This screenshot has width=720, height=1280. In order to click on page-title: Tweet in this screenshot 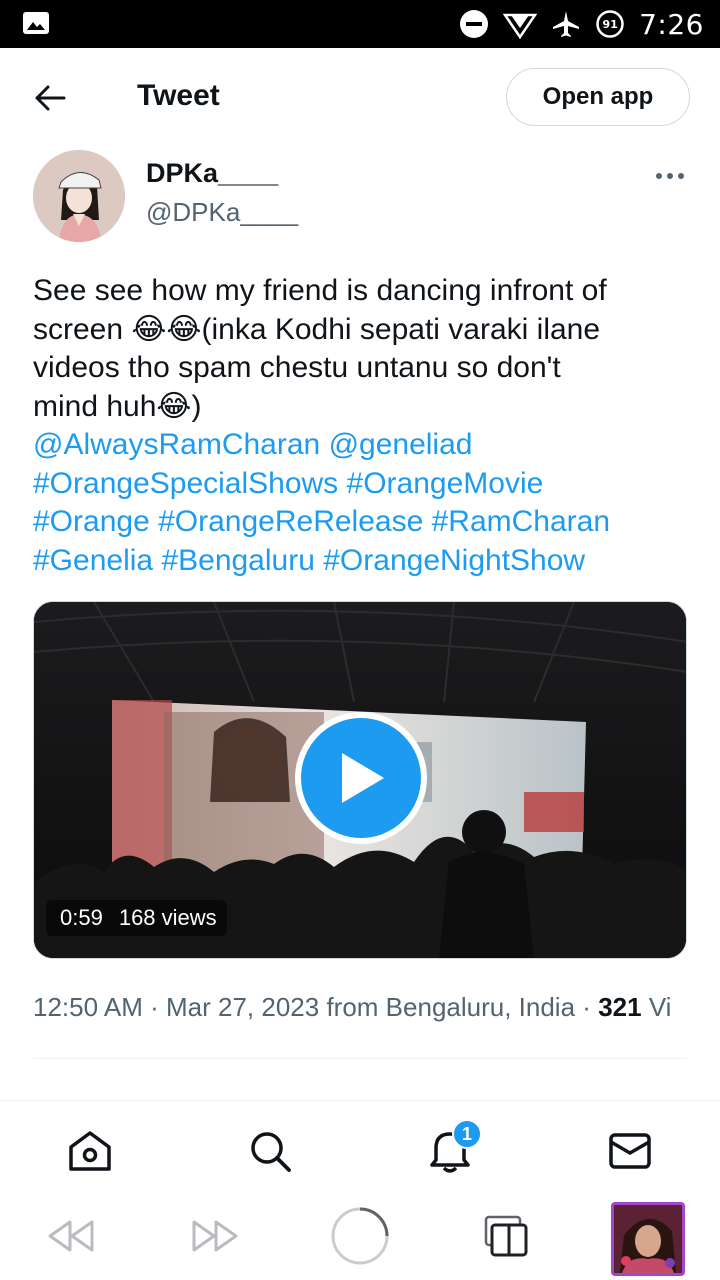, I will do `click(178, 95)`.